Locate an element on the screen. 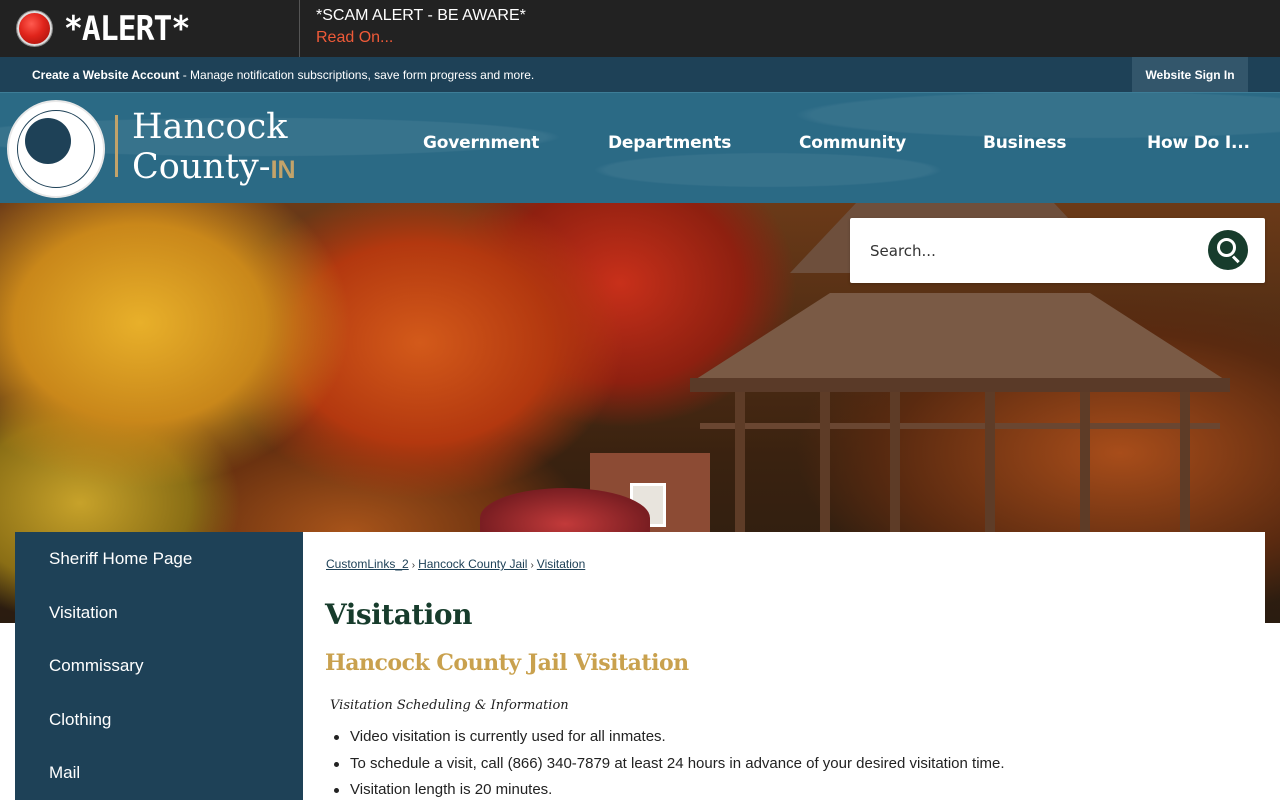 The height and width of the screenshot is (800, 1280). sidebar-item-mail: Mail is located at coordinates (64, 773).